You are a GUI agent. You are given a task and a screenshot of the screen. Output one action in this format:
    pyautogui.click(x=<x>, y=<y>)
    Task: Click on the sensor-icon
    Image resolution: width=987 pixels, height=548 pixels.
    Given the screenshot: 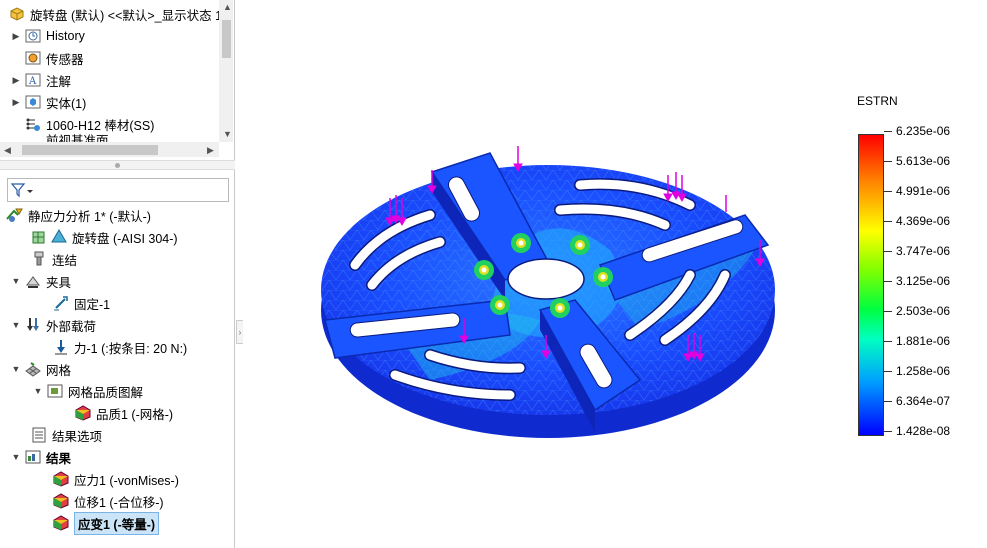 What is the action you would take?
    pyautogui.click(x=33, y=58)
    